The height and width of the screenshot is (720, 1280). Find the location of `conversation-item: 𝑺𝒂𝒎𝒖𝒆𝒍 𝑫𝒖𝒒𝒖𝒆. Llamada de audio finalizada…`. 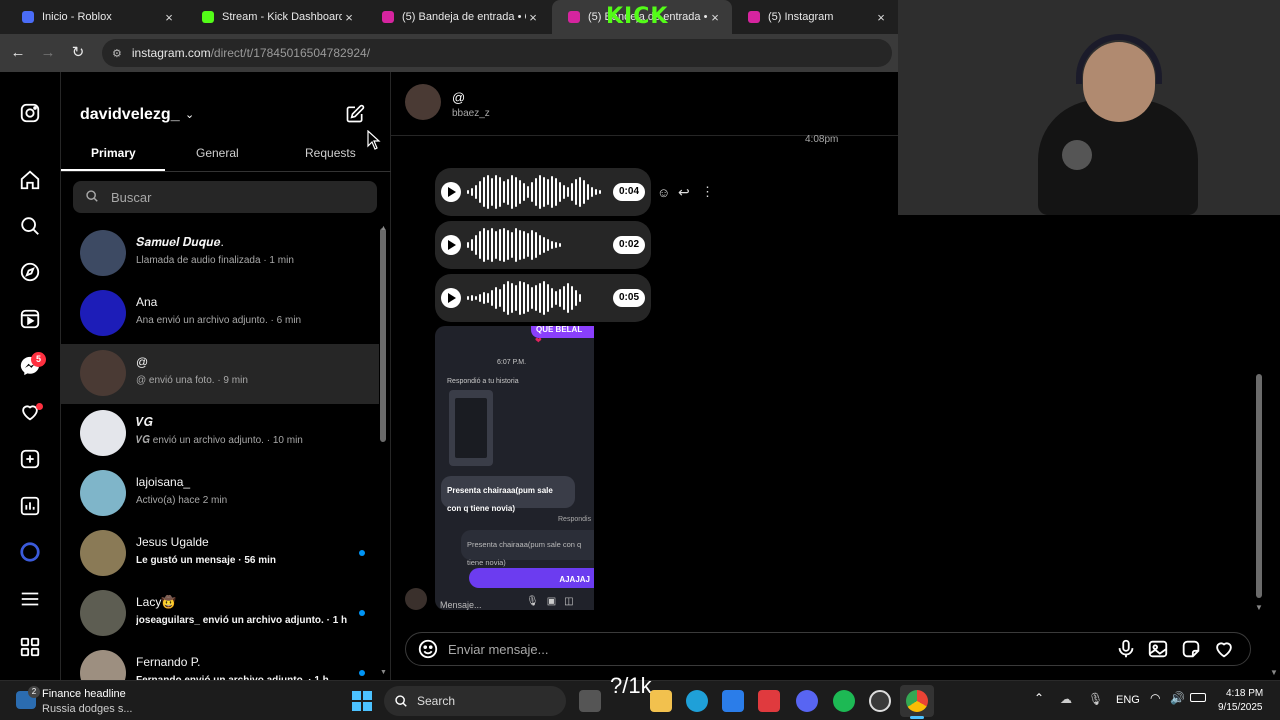

conversation-item: 𝑺𝒂𝒎𝒖𝒆𝒍 𝑫𝒖𝒒𝒖𝒆. Llamada de audio finalizada… is located at coordinates (220, 254).